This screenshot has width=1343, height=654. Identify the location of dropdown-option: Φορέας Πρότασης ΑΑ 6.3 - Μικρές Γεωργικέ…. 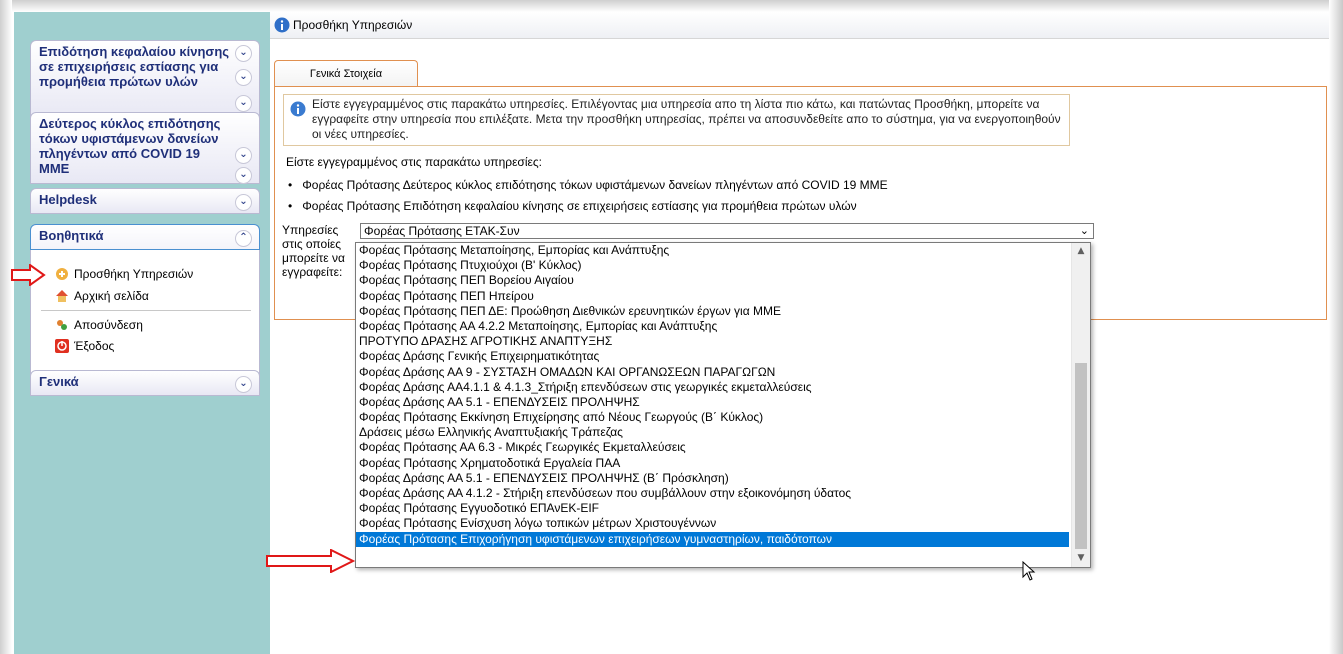
(712, 447).